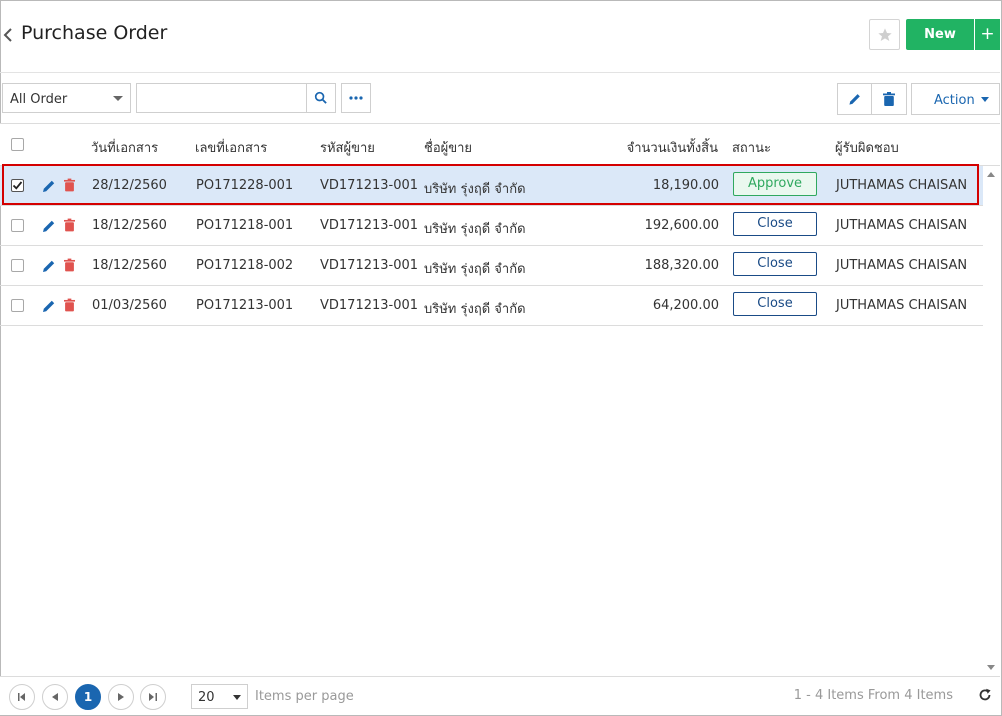 The image size is (1002, 716). Describe the element at coordinates (88, 697) in the screenshot. I see `page-button-1: 1` at that location.